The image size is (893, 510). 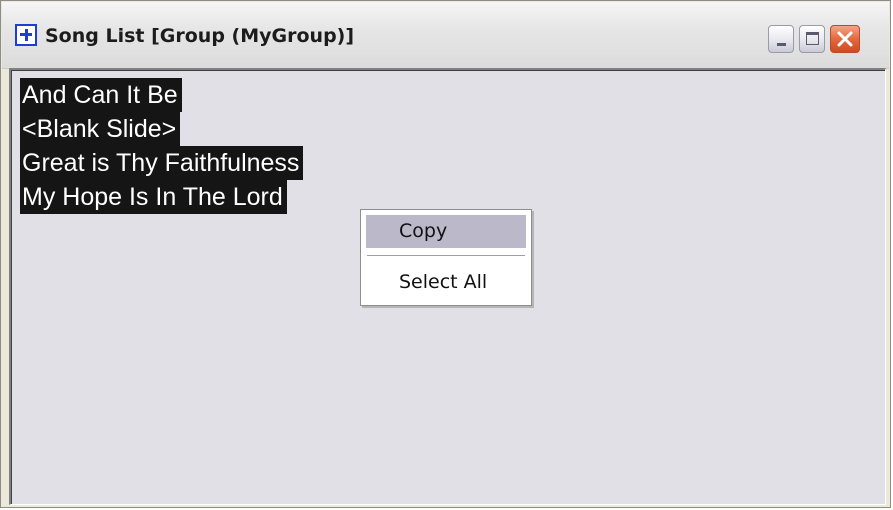 What do you see at coordinates (200, 36) in the screenshot?
I see `window-title: Song List [Group (MyGroup)]` at bounding box center [200, 36].